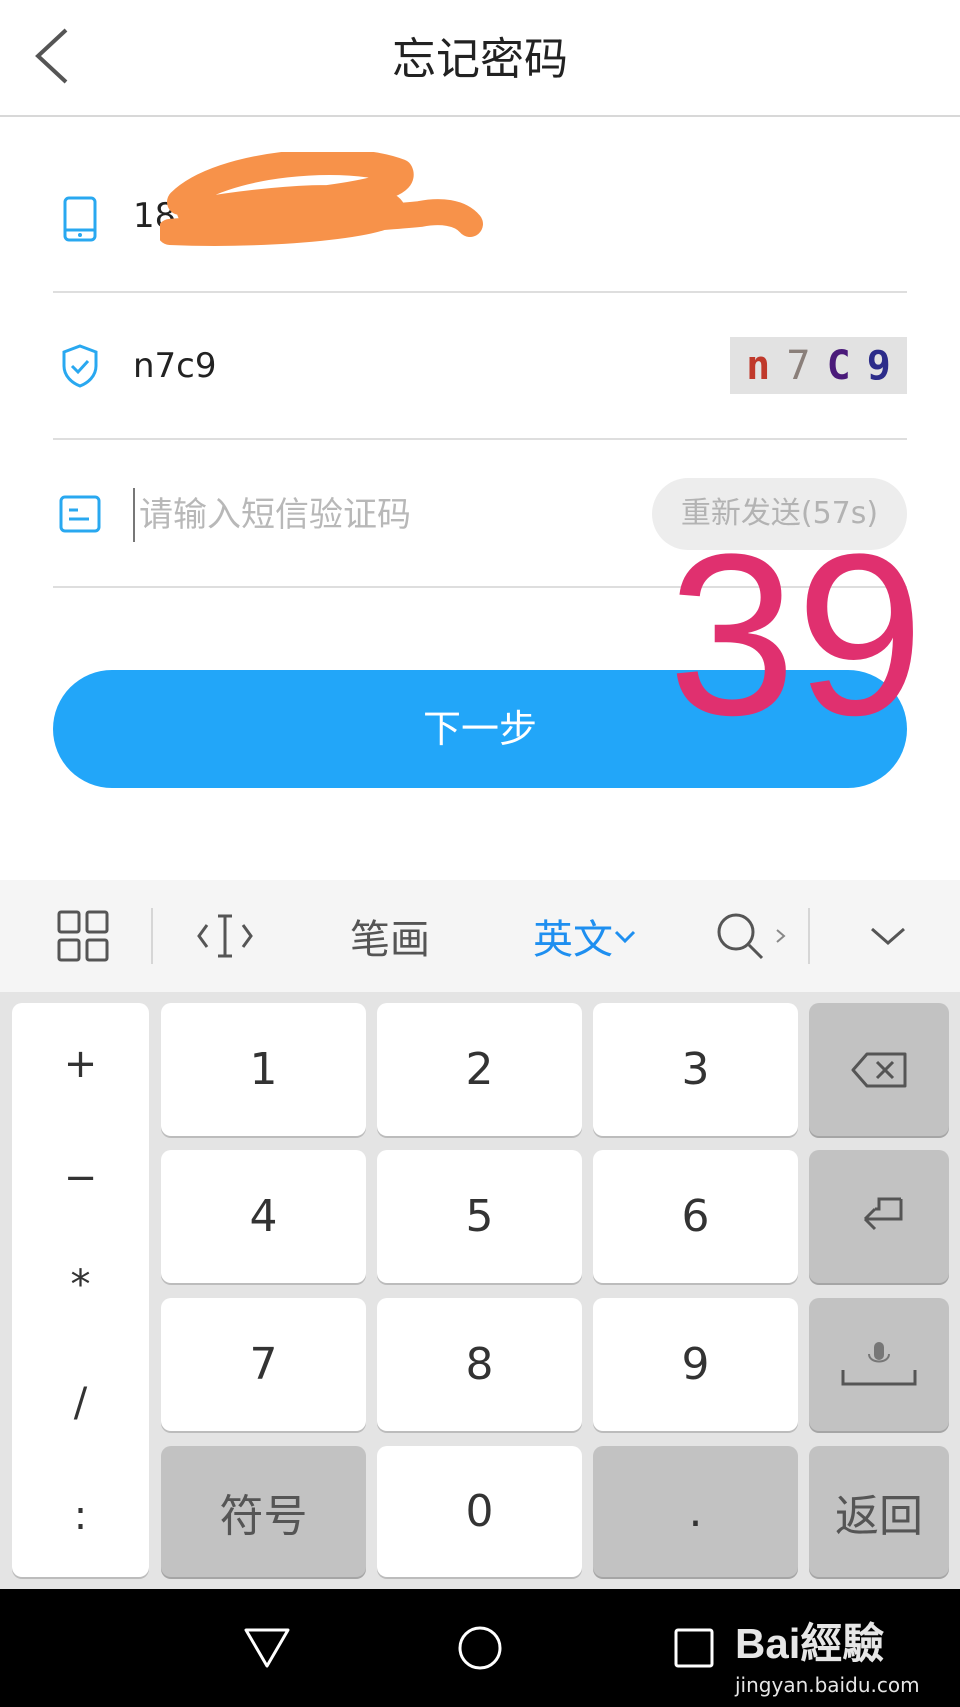 This screenshot has width=960, height=1707. What do you see at coordinates (796, 634) in the screenshot?
I see `annotation-number: 39` at bounding box center [796, 634].